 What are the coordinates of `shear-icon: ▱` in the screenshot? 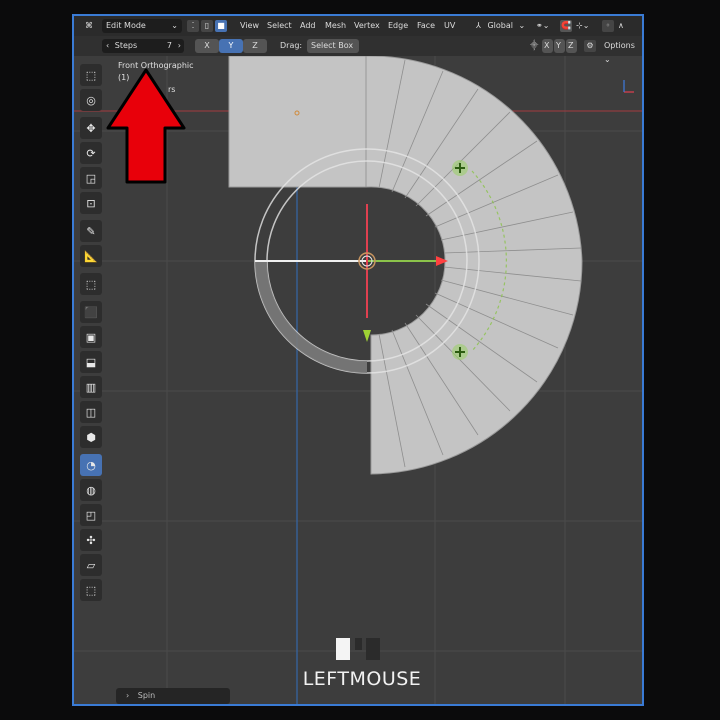 It's located at (91, 565).